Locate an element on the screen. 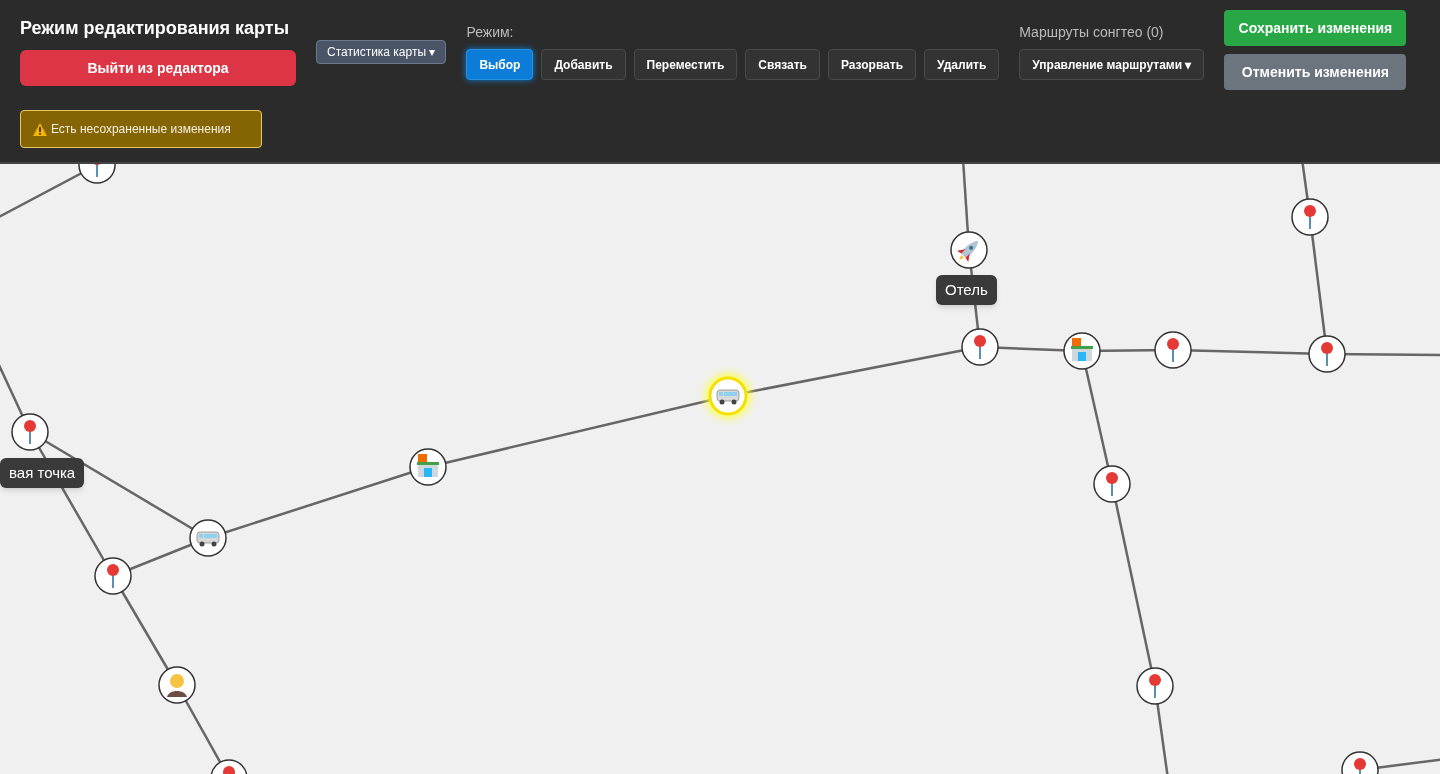 This screenshot has height=774, width=1440. routes-label: Маршруты сонгтео (0) is located at coordinates (1092, 32).